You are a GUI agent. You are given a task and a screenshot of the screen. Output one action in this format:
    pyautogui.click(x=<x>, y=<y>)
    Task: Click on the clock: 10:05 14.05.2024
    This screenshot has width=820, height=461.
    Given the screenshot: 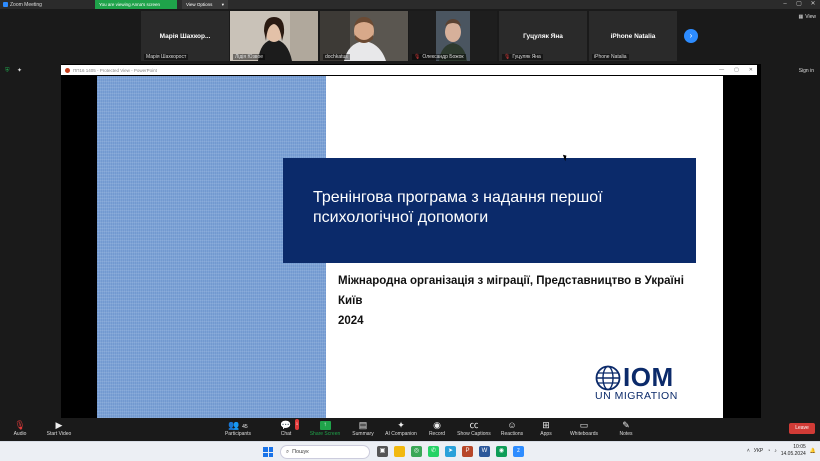 What is the action you would take?
    pyautogui.click(x=793, y=451)
    